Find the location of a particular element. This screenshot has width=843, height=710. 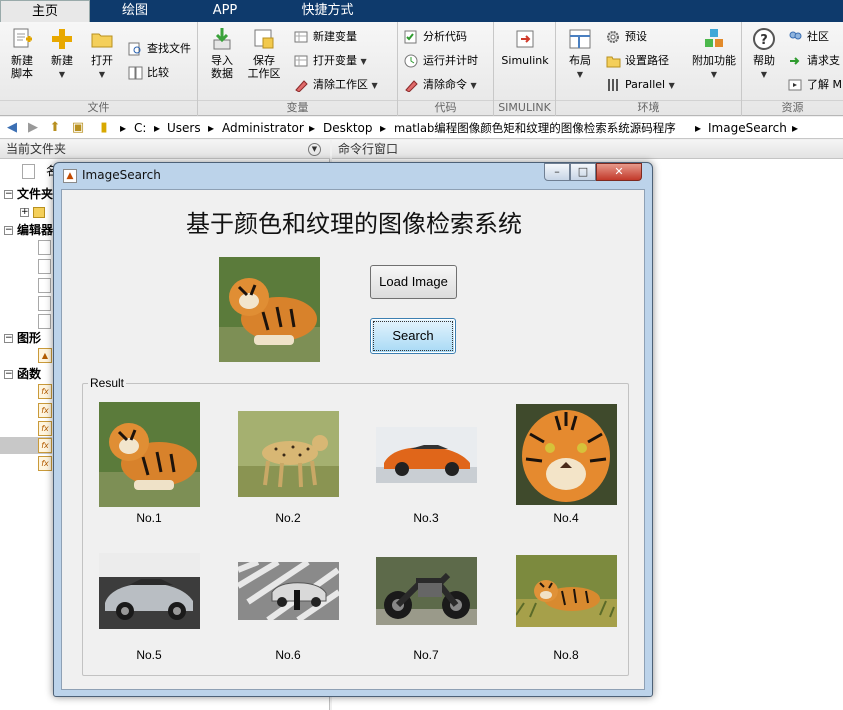

add-ons-dropdown-icon: ▼ is located at coordinates (714, 74).